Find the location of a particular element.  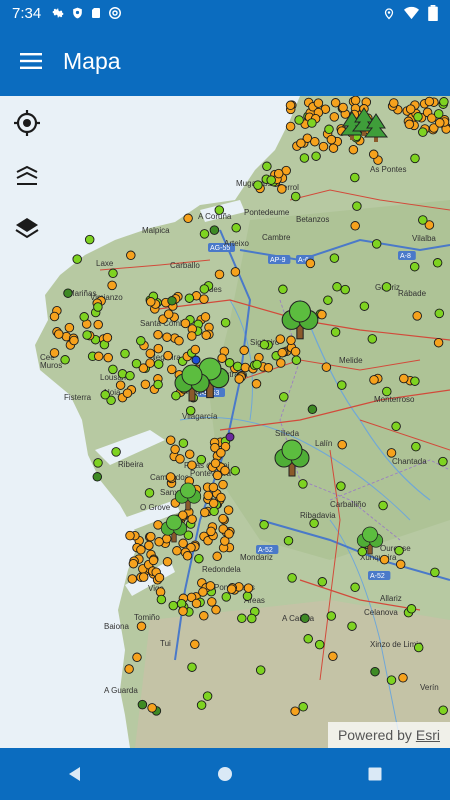

esri-link: Esri is located at coordinates (428, 735).